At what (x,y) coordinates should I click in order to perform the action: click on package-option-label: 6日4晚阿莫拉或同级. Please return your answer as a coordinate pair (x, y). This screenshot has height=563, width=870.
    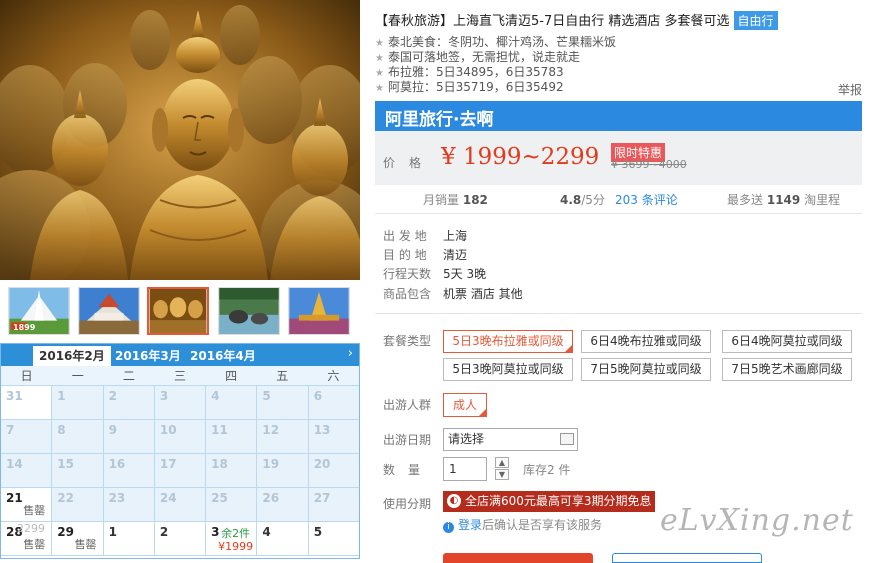
    Looking at the image, I should click on (787, 341).